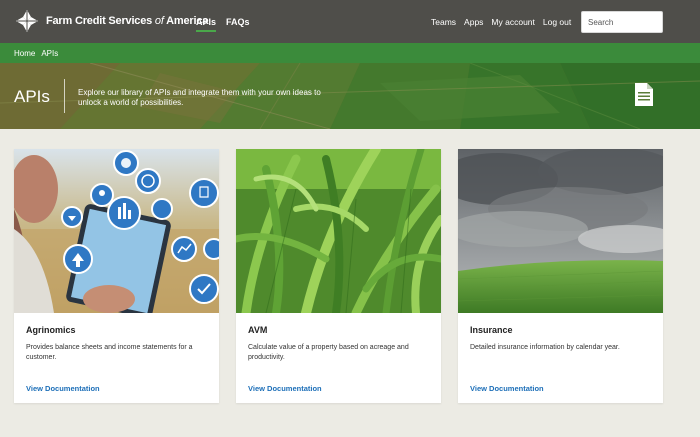  What do you see at coordinates (338, 231) in the screenshot?
I see `corn-leaves-image` at bounding box center [338, 231].